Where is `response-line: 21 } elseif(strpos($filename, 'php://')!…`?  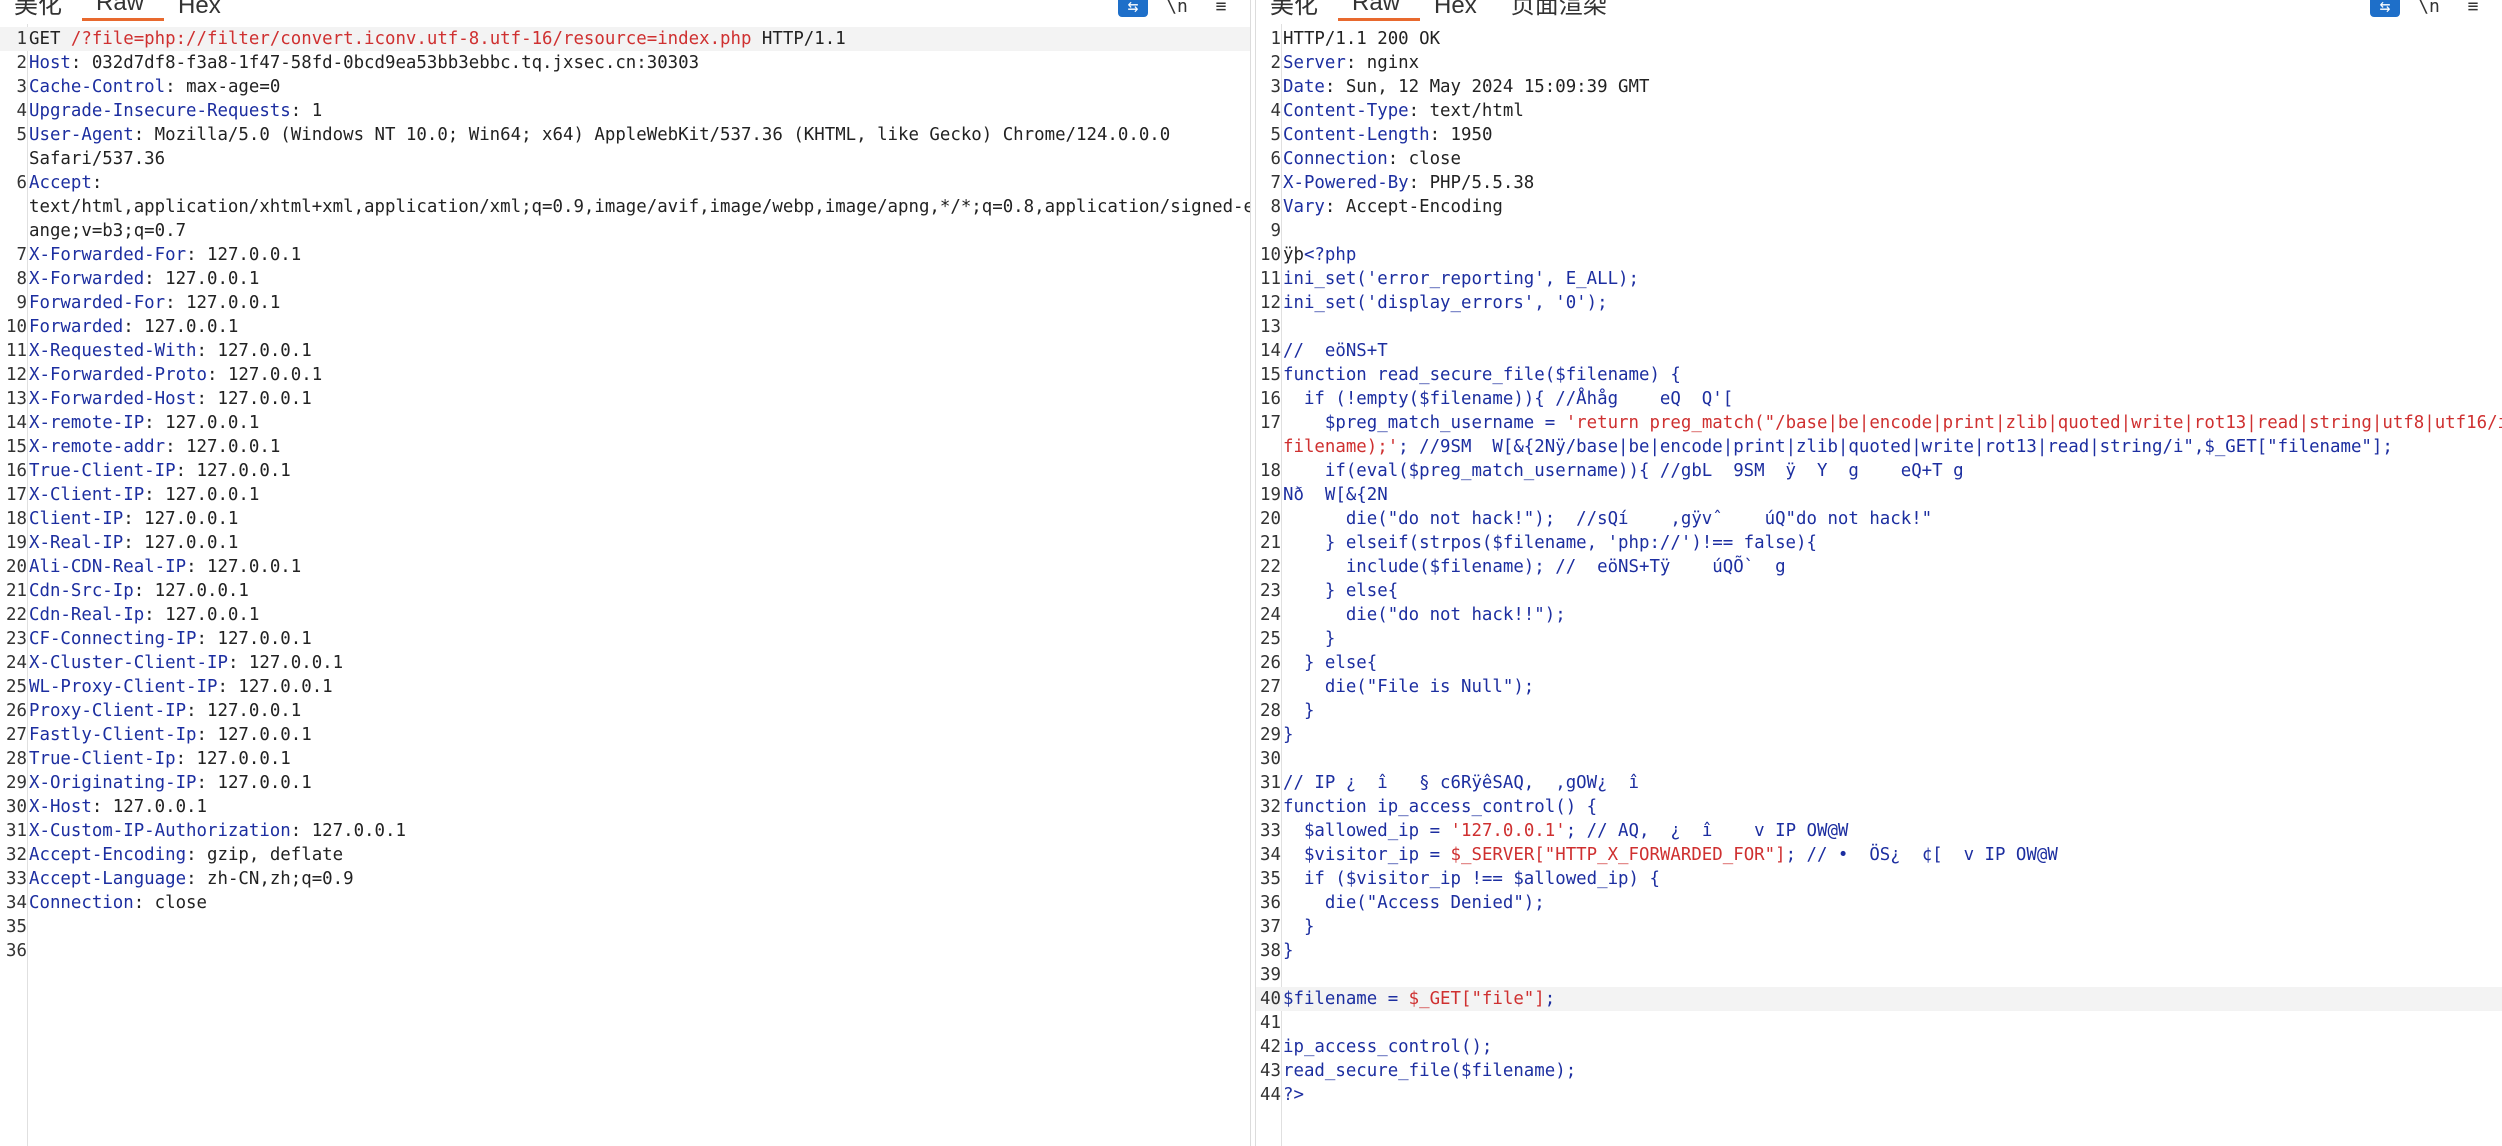 response-line: 21 } elseif(strpos($filename, 'php://')!… is located at coordinates (1879, 543).